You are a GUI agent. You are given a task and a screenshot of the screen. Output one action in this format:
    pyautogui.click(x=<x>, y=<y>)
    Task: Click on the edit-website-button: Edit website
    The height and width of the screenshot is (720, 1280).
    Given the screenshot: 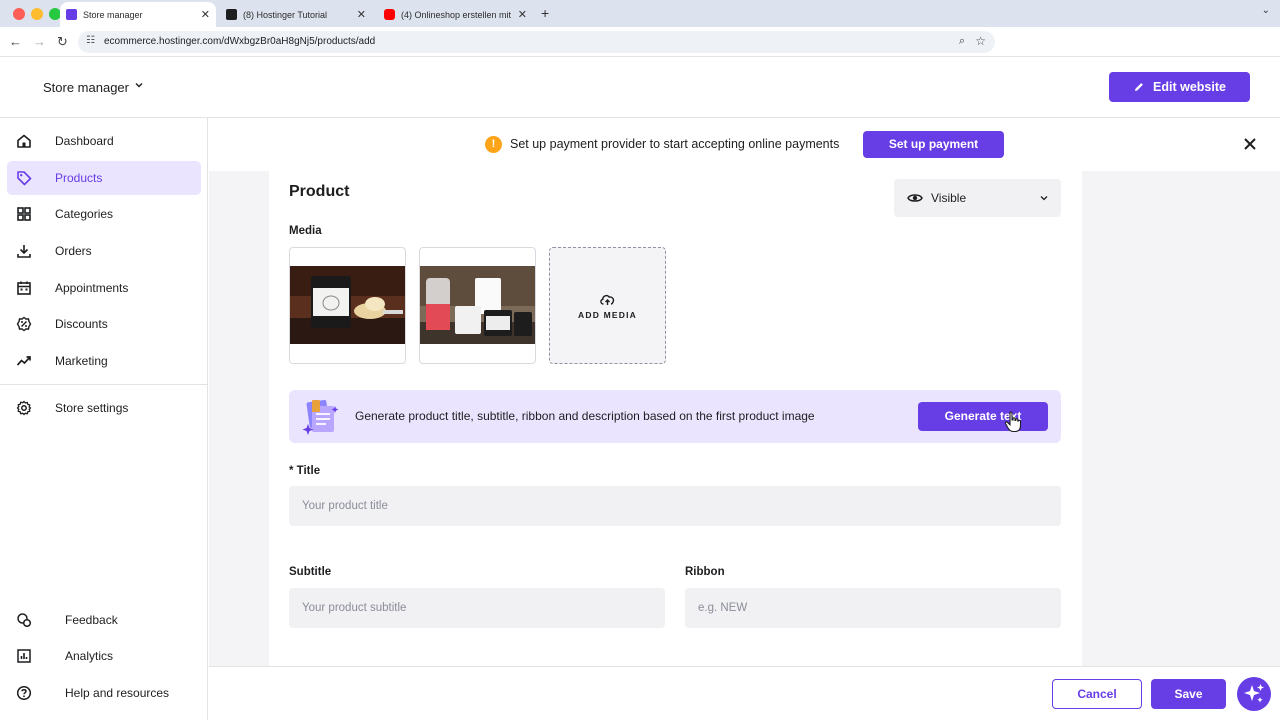 What is the action you would take?
    pyautogui.click(x=1179, y=87)
    